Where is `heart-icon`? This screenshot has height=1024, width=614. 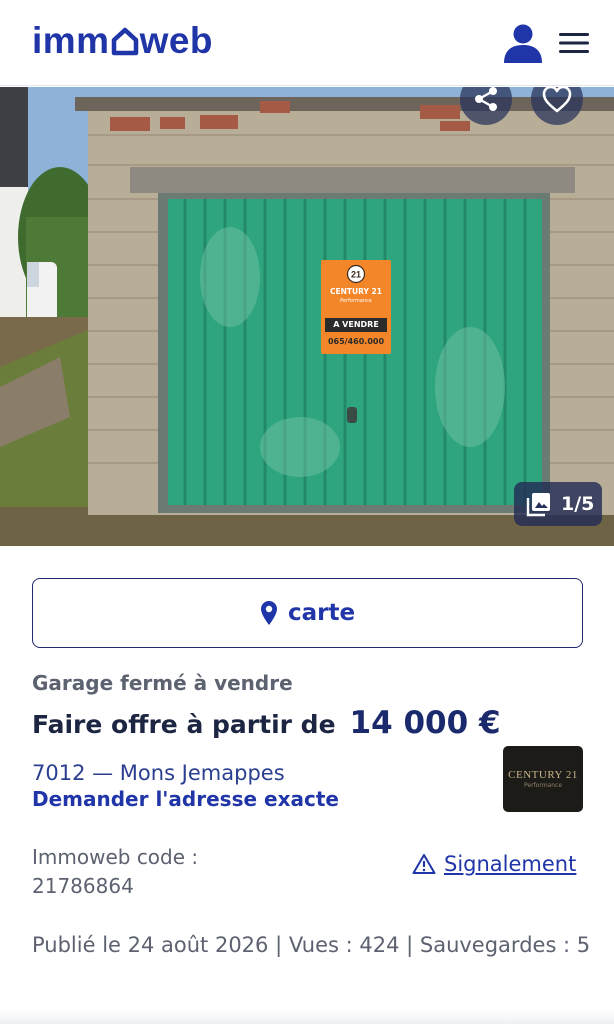 heart-icon is located at coordinates (557, 100).